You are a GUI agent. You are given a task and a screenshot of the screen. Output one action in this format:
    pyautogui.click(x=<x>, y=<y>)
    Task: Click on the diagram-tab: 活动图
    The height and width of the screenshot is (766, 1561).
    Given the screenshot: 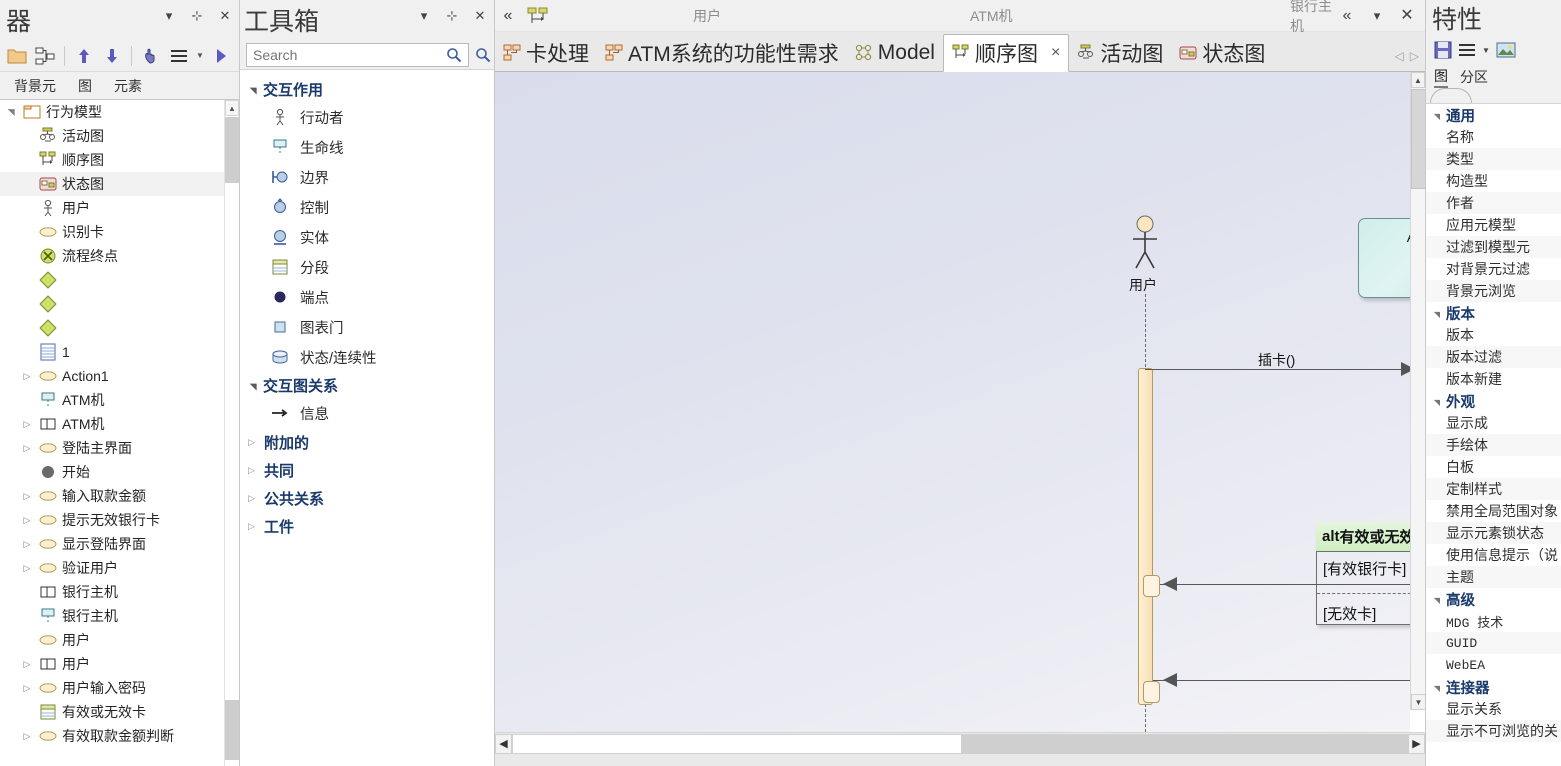 What is the action you would take?
    pyautogui.click(x=1120, y=53)
    